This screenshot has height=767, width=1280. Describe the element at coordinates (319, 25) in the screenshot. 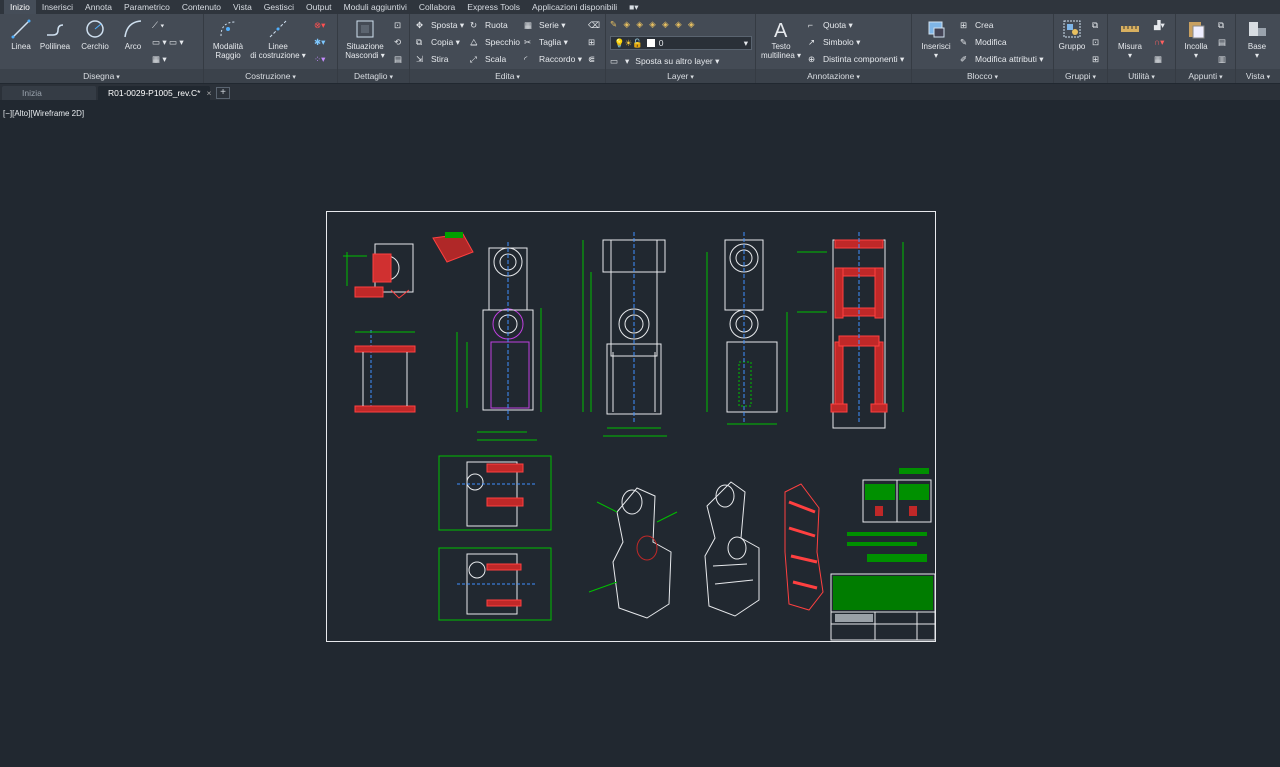

I see `center-mark-icon: ⊗▾` at that location.